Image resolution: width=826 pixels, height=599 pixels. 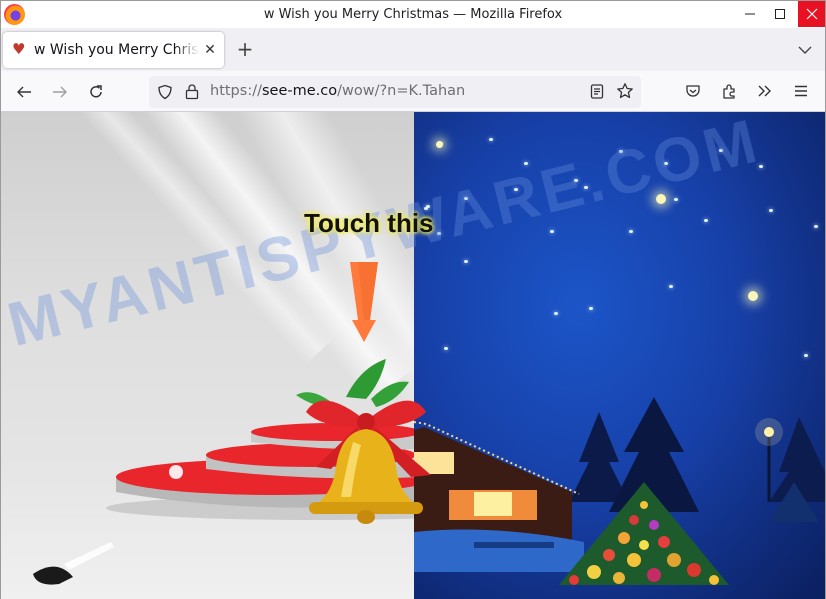 What do you see at coordinates (364, 303) in the screenshot?
I see `down-arrow-icon` at bounding box center [364, 303].